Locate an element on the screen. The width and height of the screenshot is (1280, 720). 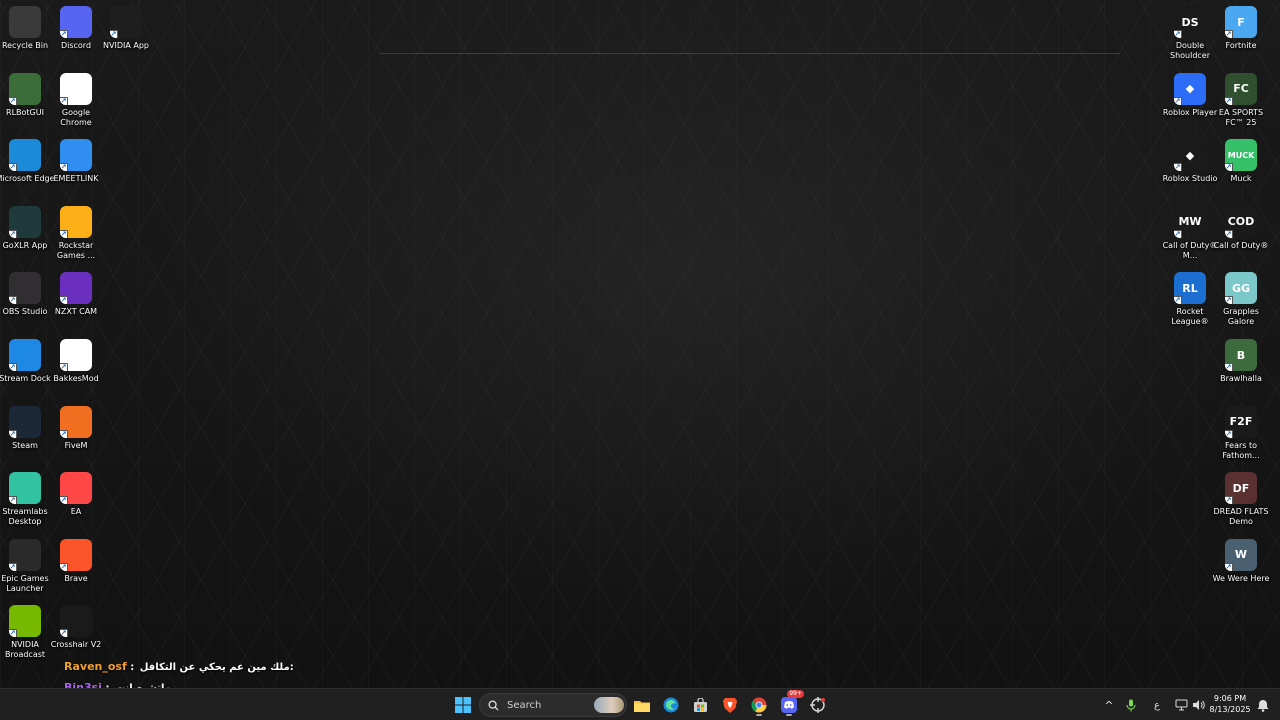
chrome-taskbar-button is located at coordinates (759, 705).